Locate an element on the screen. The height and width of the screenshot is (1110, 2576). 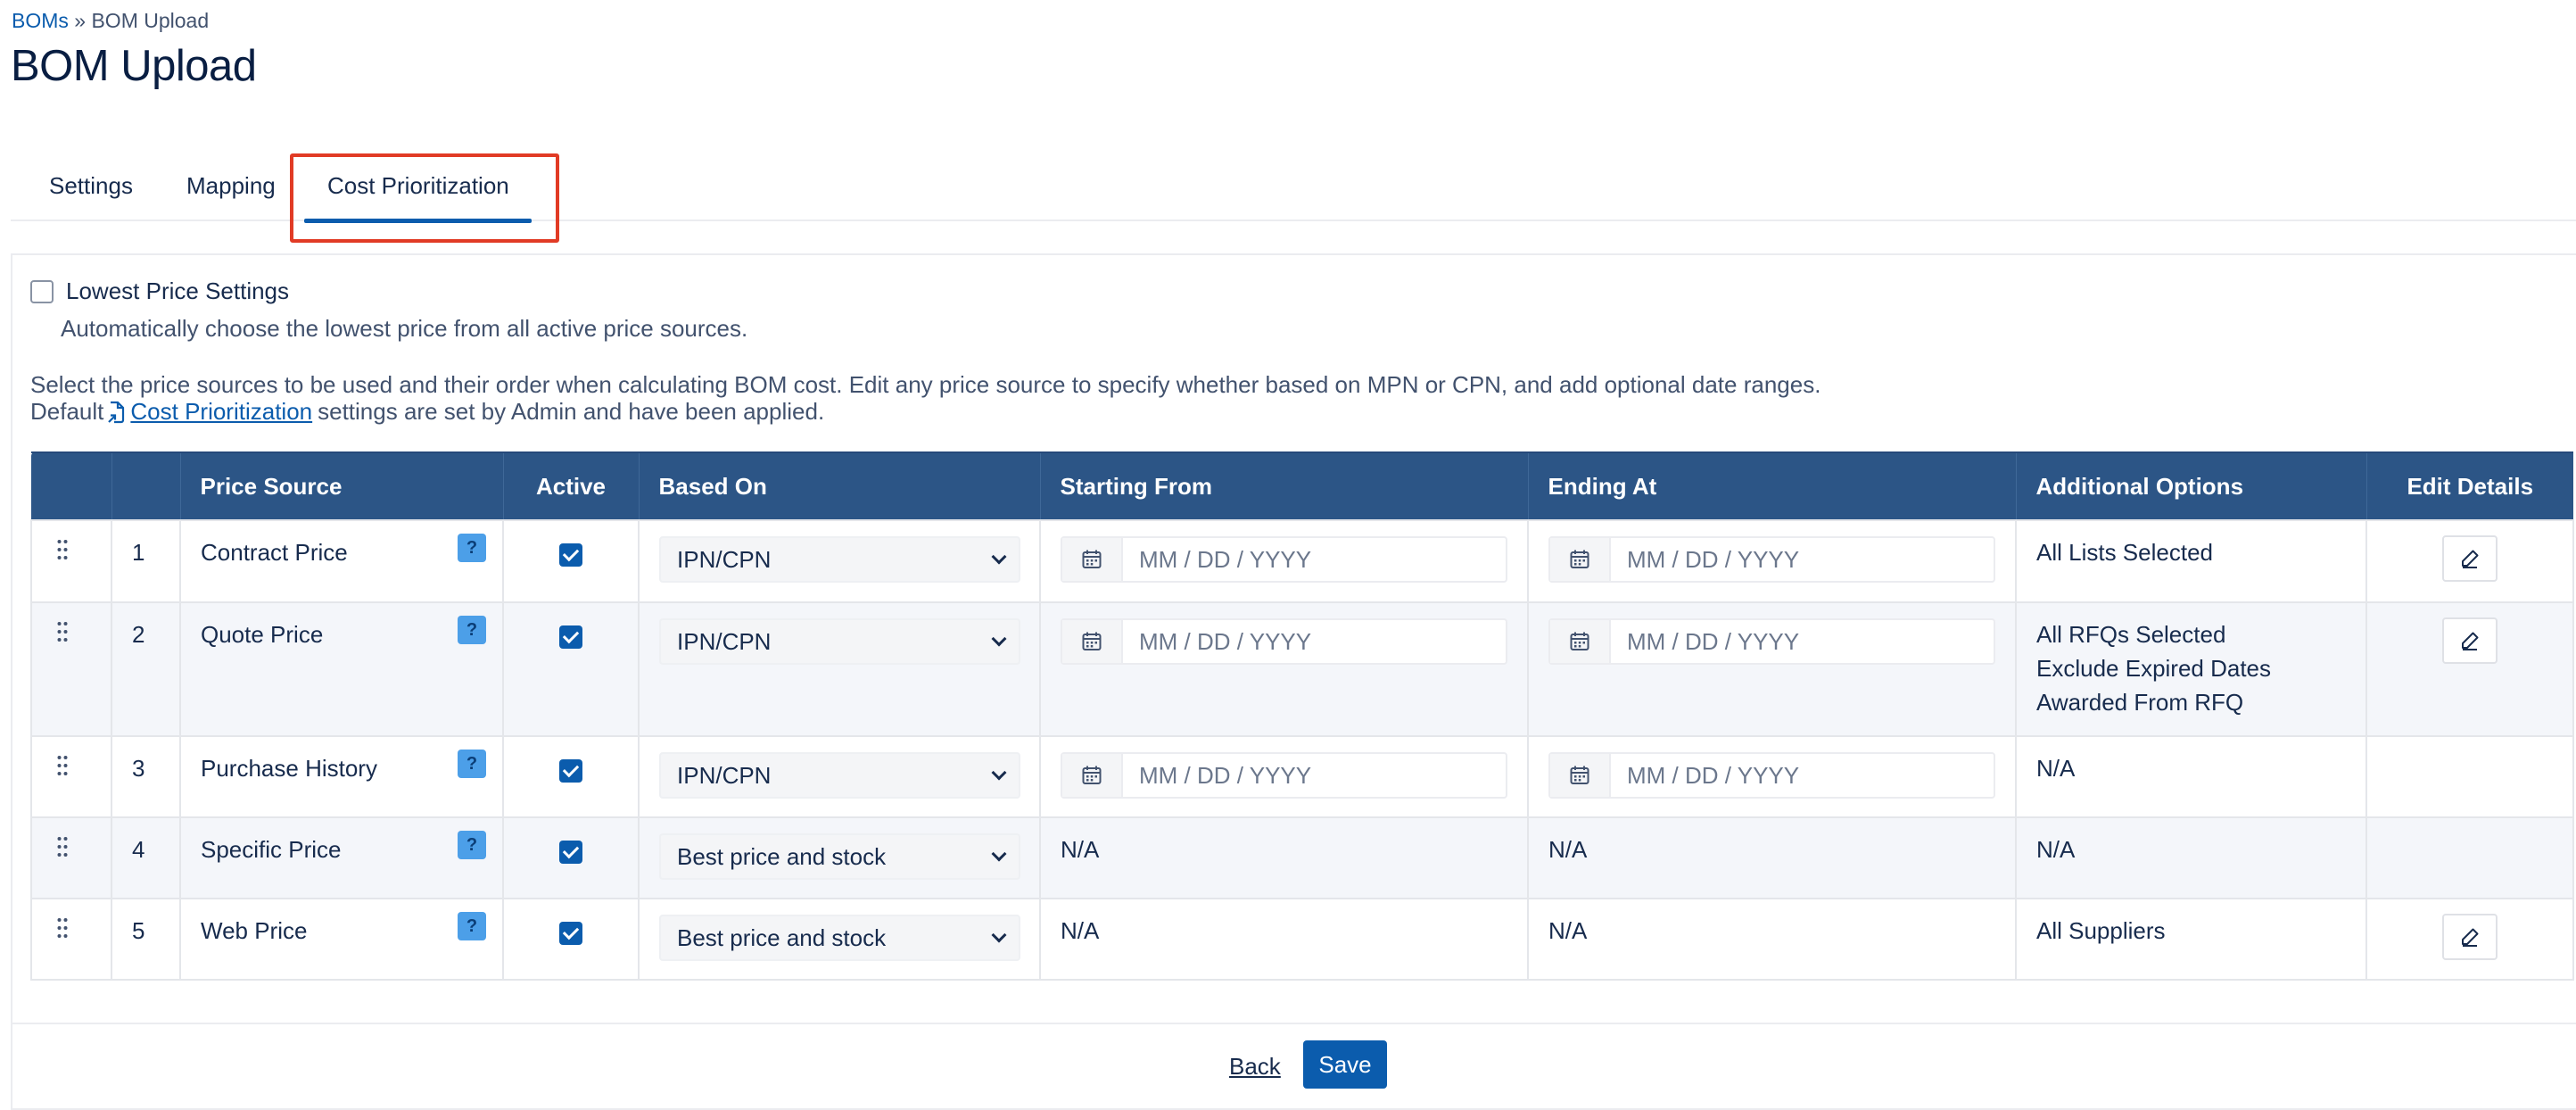
header-starting-from: Starting From is located at coordinates (1283, 485).